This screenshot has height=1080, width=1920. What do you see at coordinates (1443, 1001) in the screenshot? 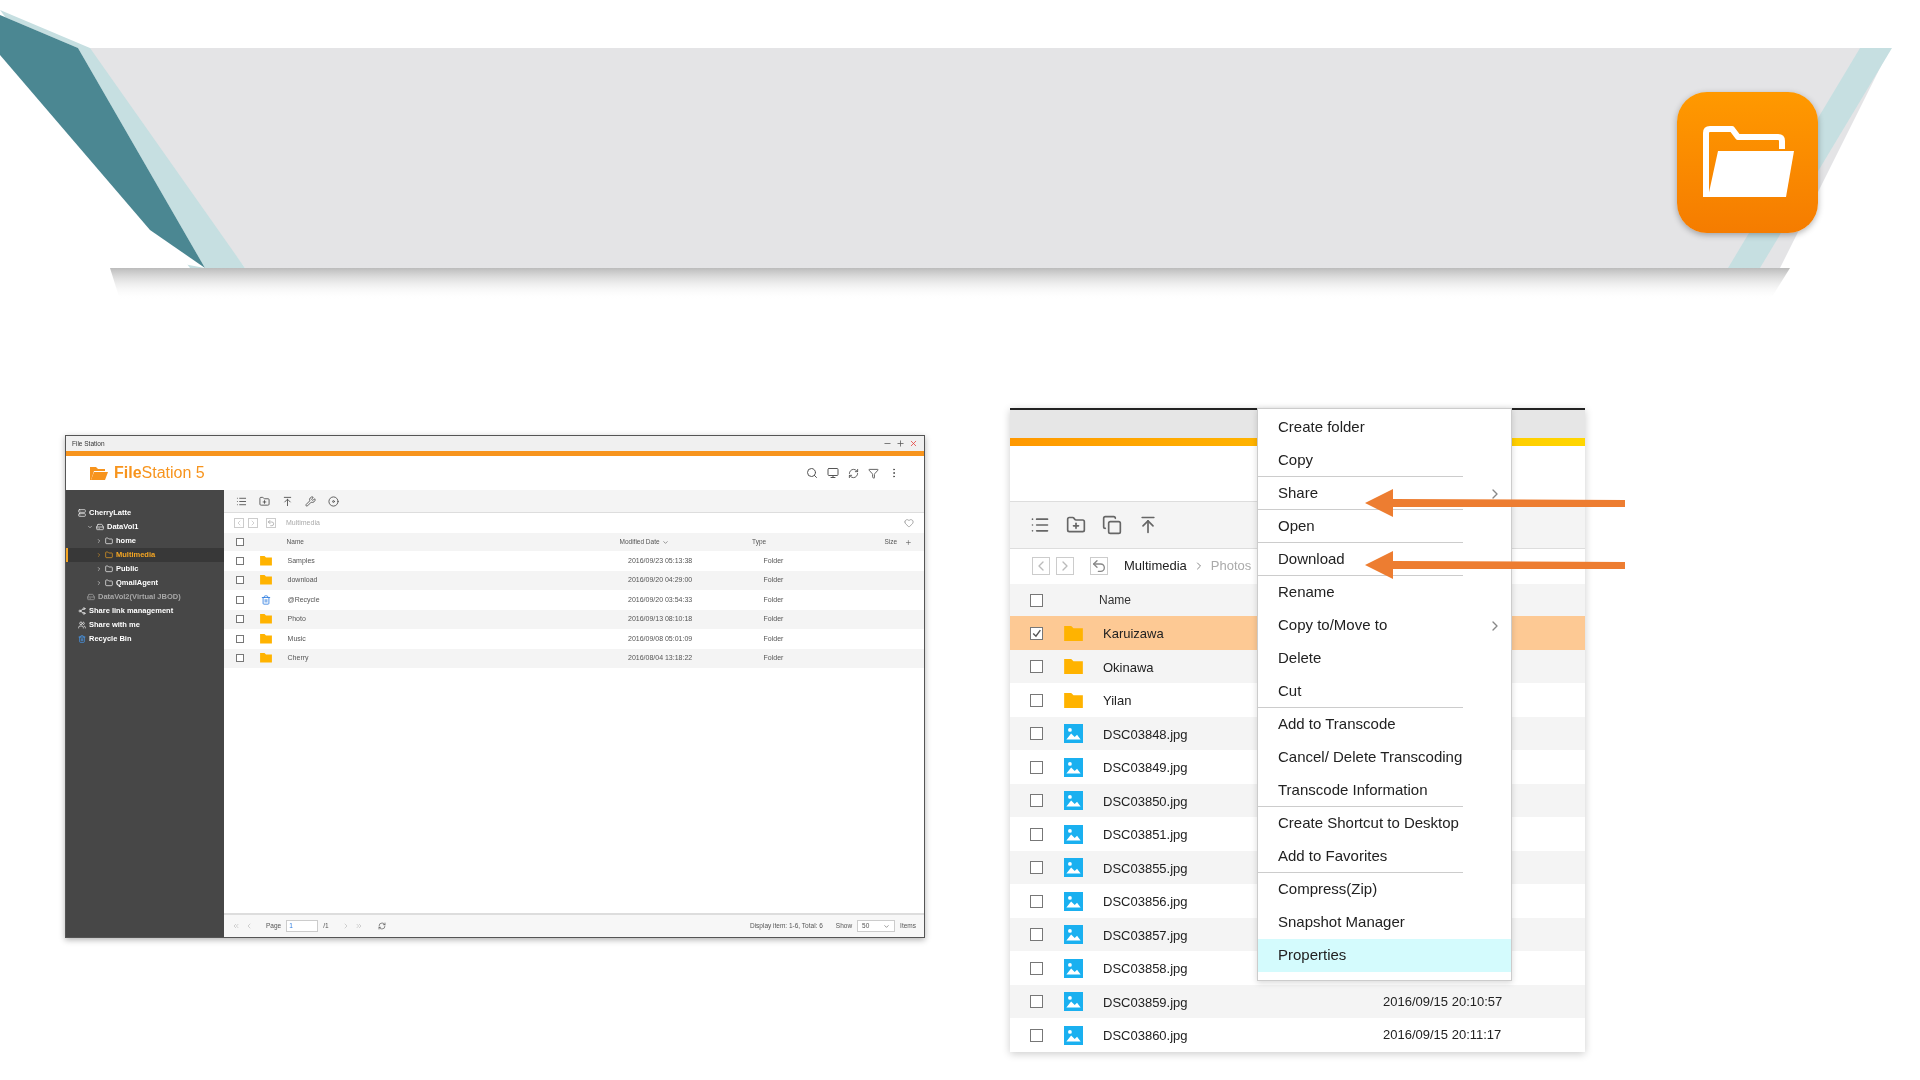
I see `modified-date: 2016/09/15 20:10:57` at bounding box center [1443, 1001].